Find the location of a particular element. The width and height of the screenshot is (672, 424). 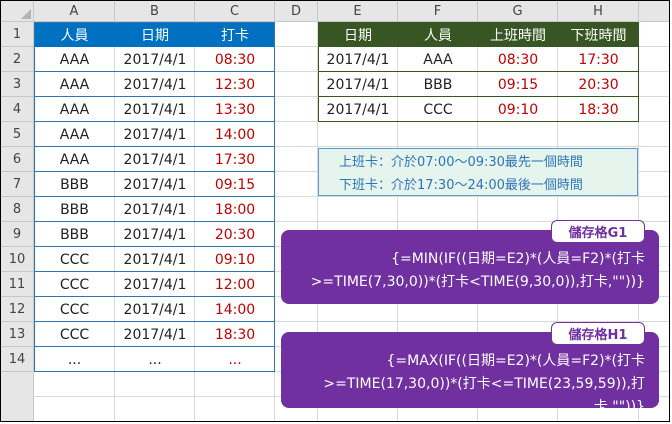

cell-punch: 18:00 is located at coordinates (235, 209).